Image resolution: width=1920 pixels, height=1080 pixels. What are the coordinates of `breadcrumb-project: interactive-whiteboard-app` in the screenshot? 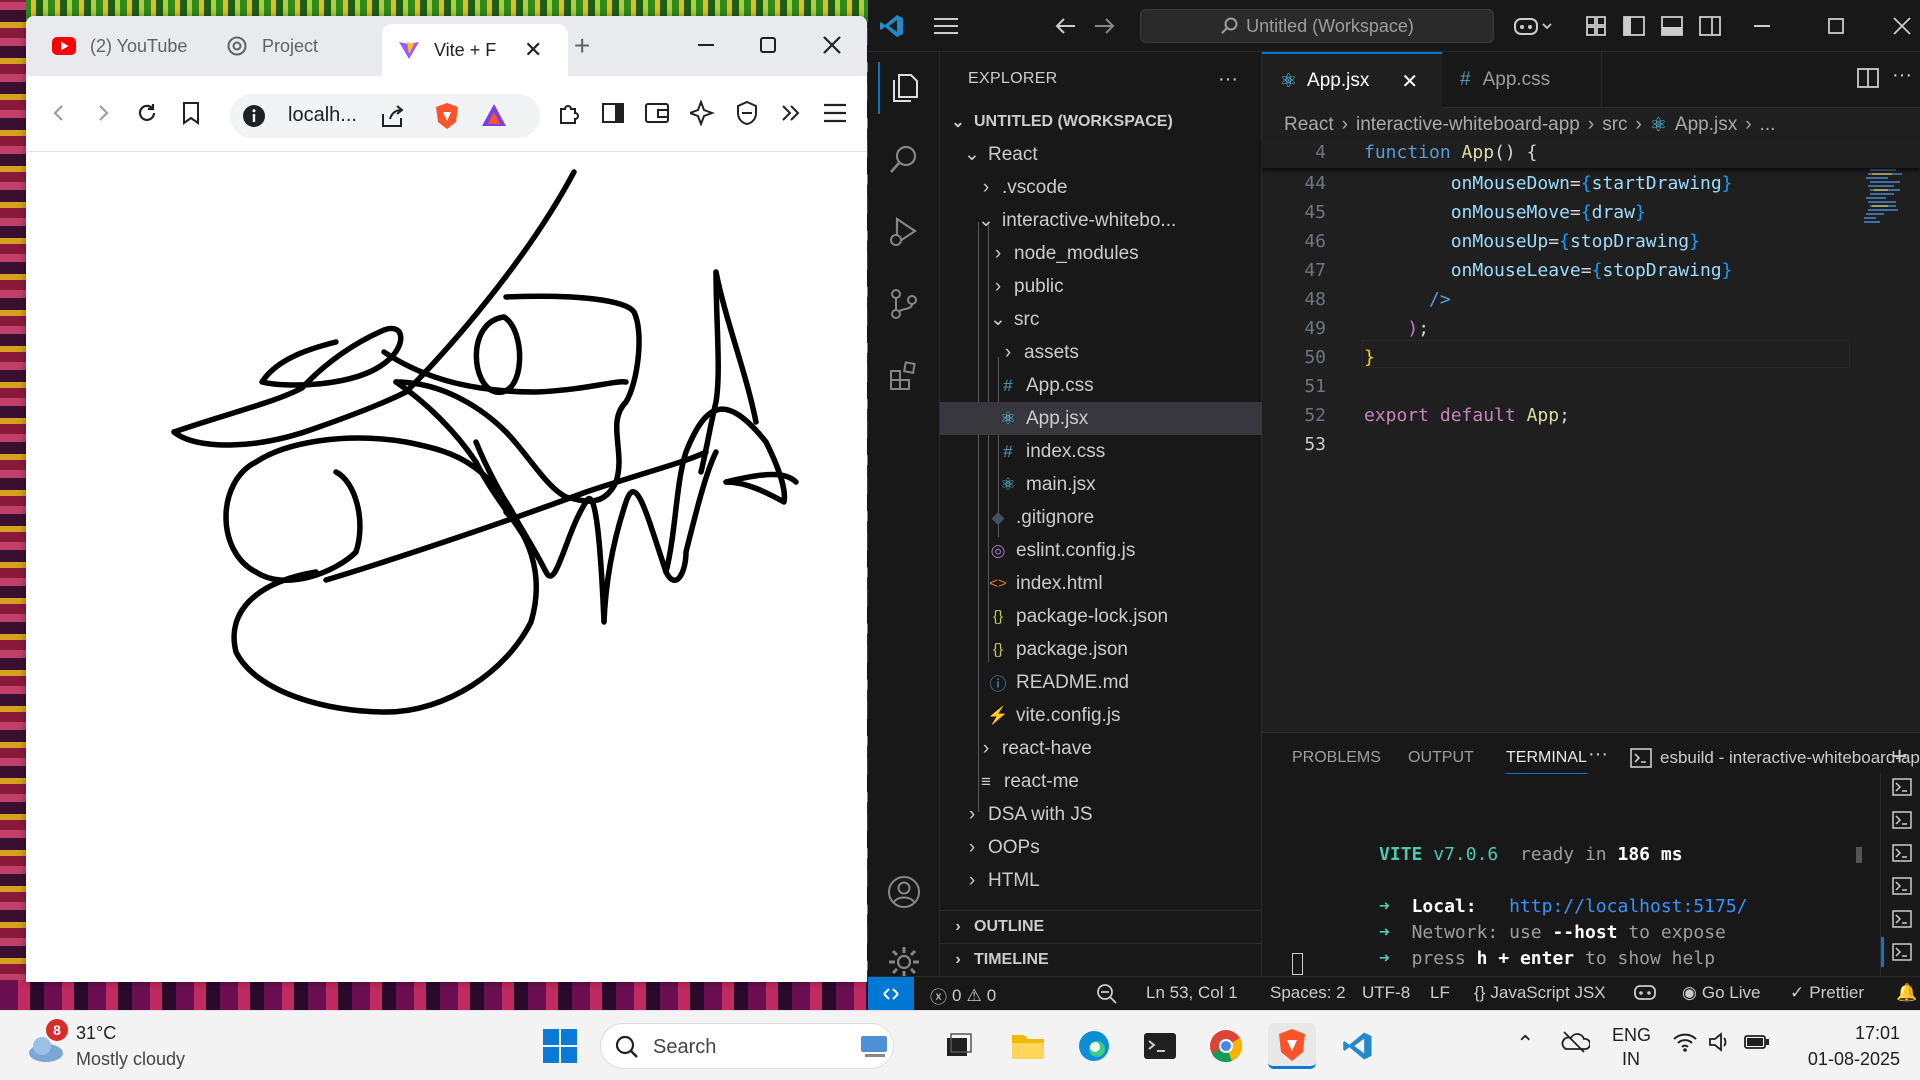 It's located at (1468, 125).